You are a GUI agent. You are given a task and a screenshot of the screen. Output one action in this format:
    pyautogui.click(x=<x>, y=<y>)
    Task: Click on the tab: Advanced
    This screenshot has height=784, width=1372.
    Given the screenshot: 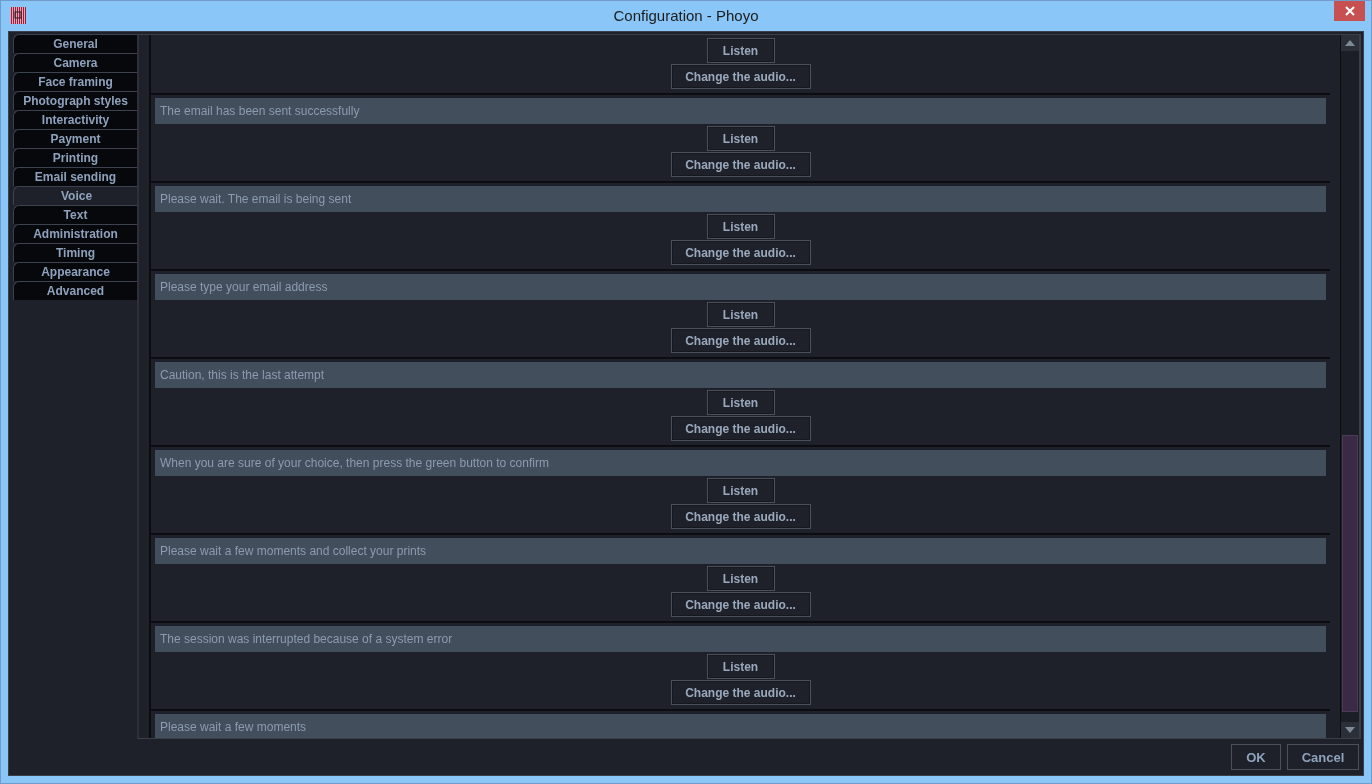 What is the action you would take?
    pyautogui.click(x=75, y=290)
    